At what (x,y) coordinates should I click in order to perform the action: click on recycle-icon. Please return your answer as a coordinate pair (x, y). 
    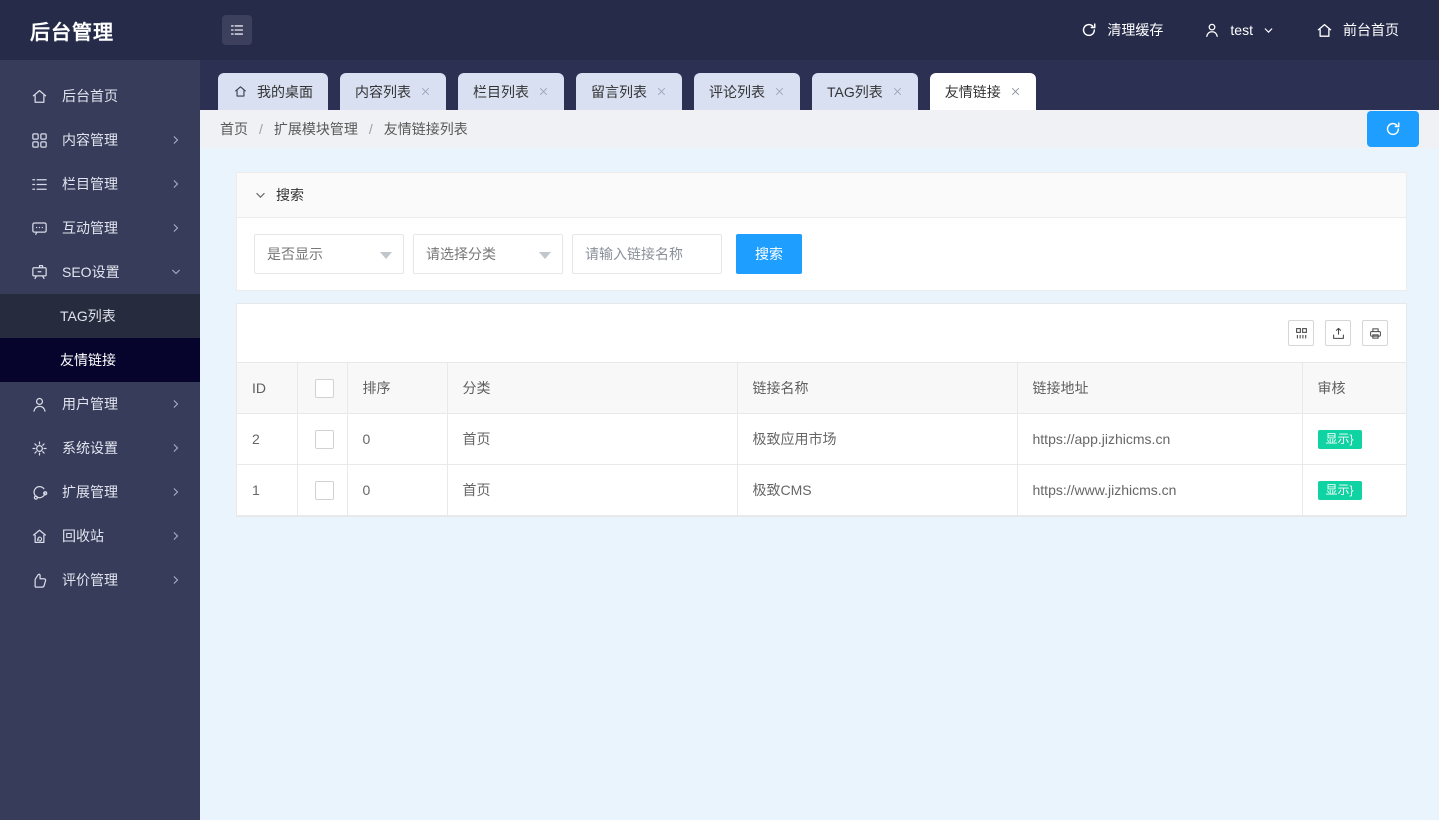
    Looking at the image, I should click on (39, 536).